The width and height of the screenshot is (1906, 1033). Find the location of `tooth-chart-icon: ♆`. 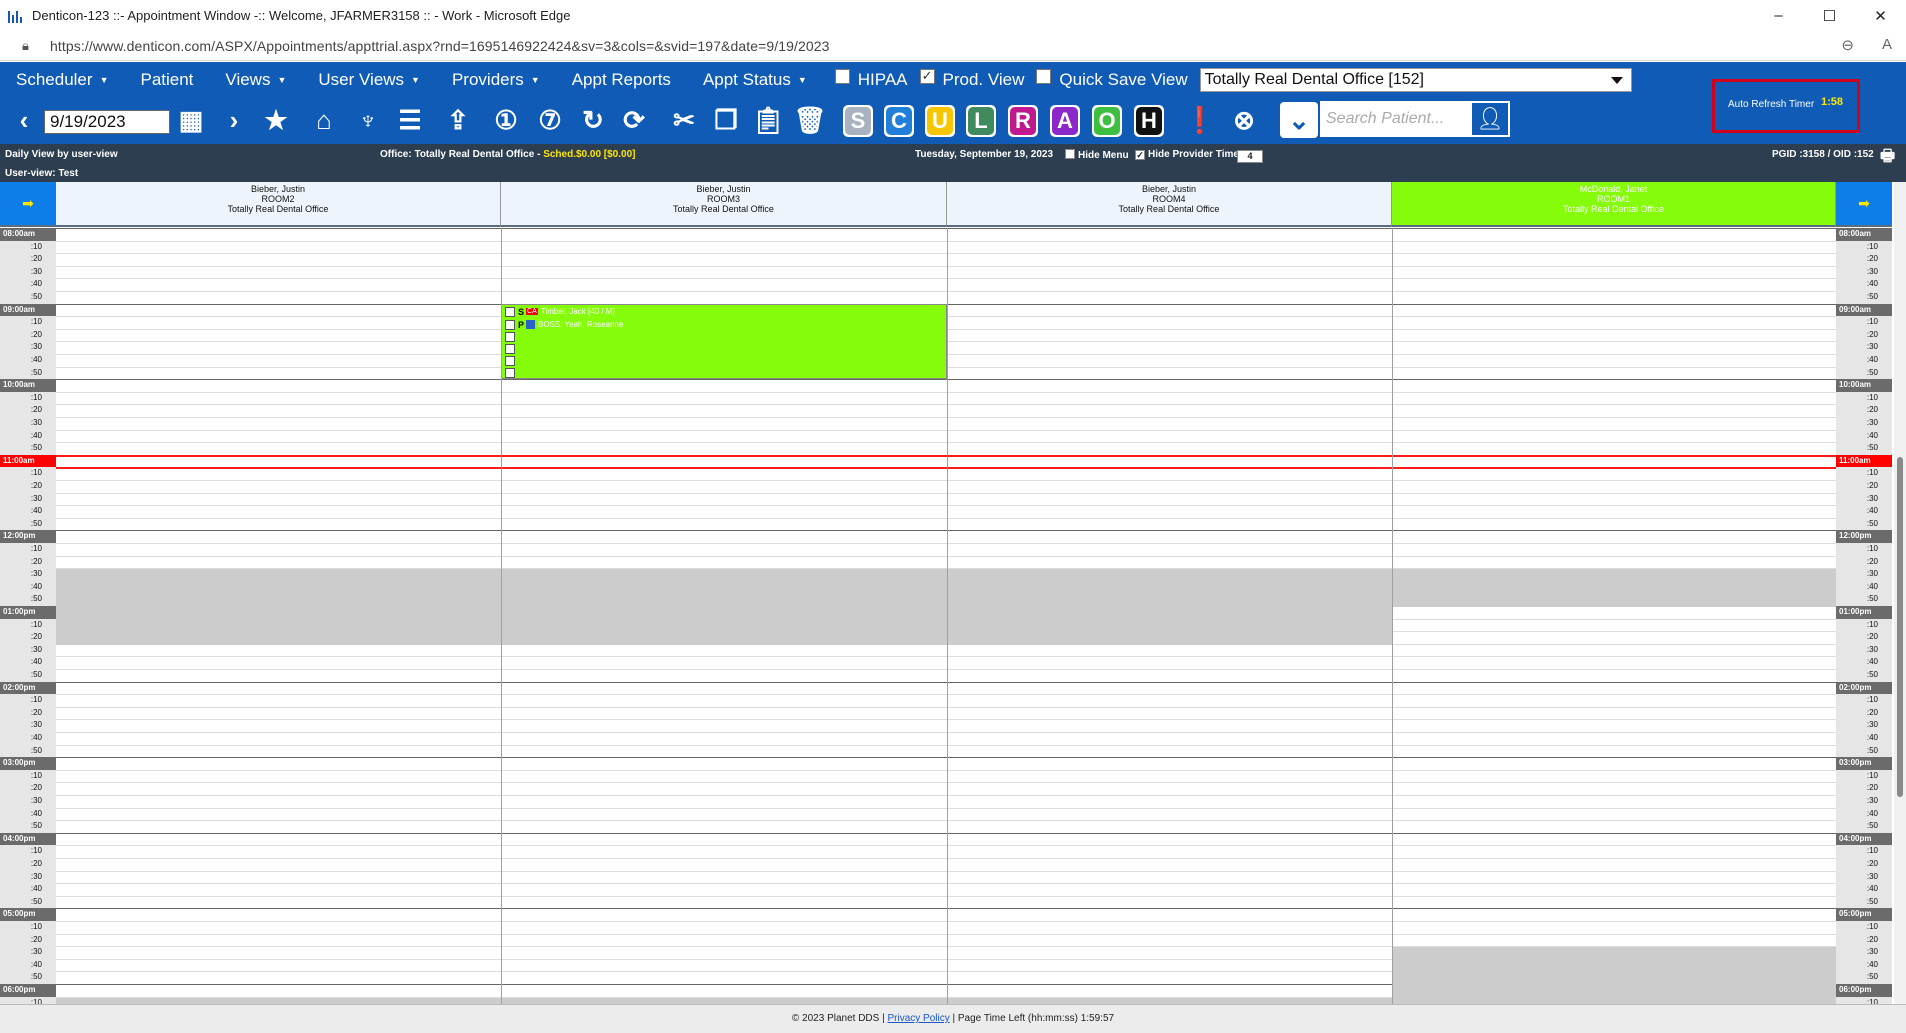

tooth-chart-icon: ♆ is located at coordinates (368, 120).